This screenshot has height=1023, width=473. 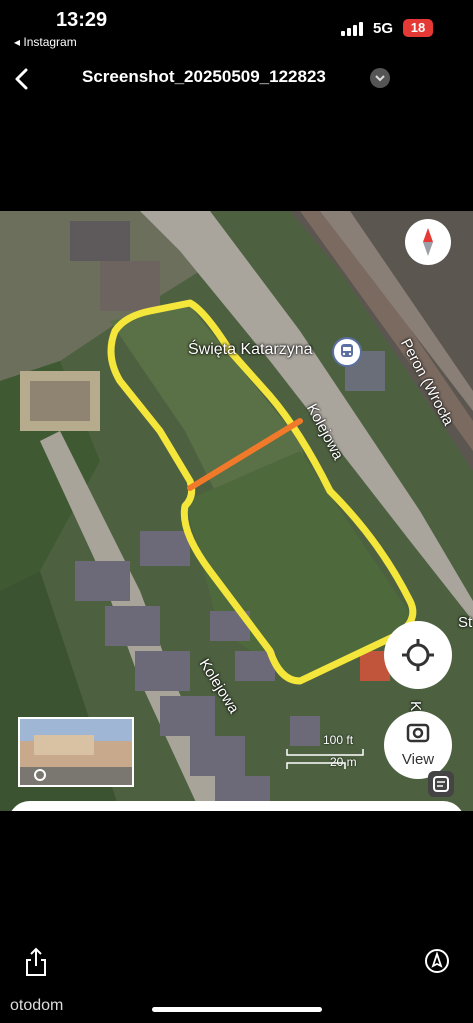 I want to click on share-icon, so click(x=36, y=961).